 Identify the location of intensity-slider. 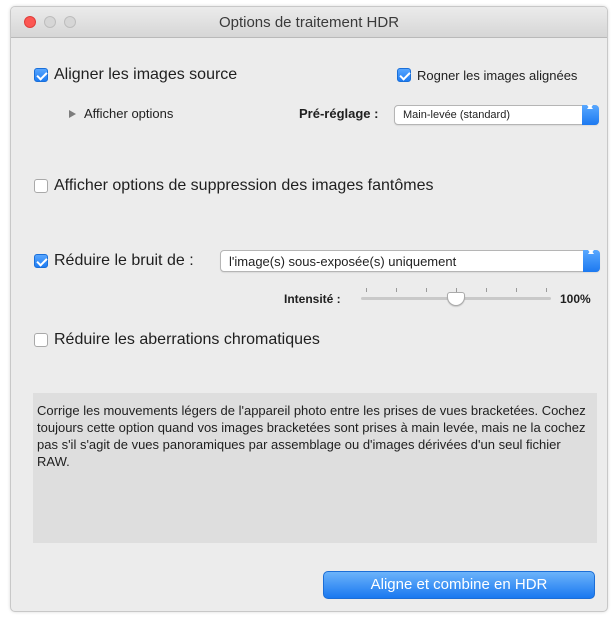
(456, 296).